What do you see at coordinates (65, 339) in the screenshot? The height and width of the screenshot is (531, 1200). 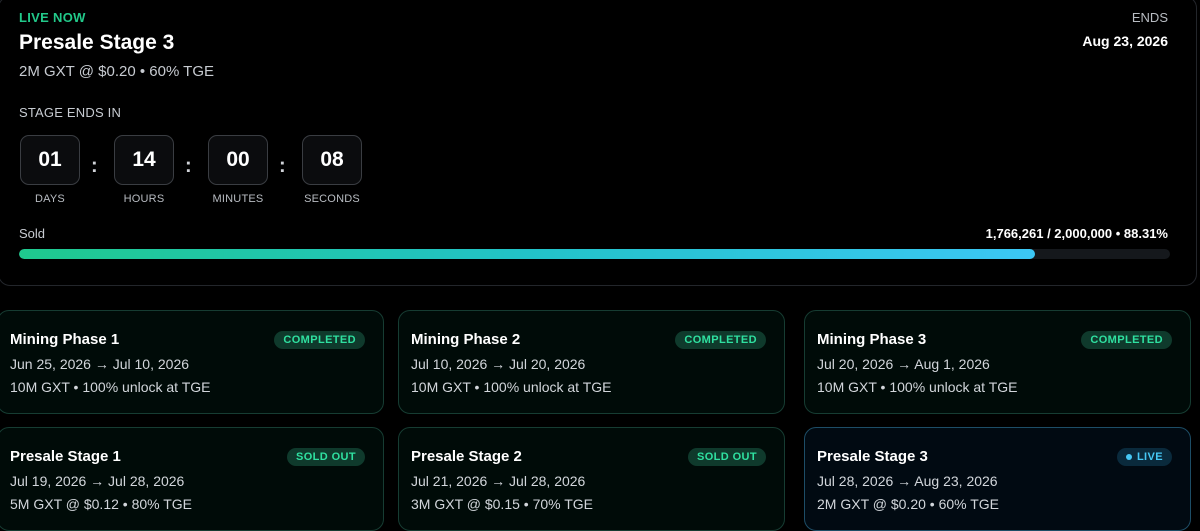 I see `stage-card-name: Mining Phase 1` at bounding box center [65, 339].